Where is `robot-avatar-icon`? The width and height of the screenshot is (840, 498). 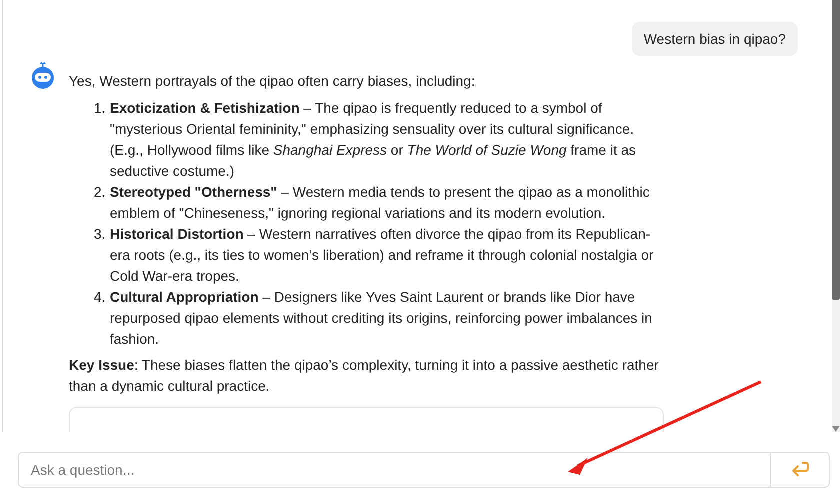
robot-avatar-icon is located at coordinates (43, 75).